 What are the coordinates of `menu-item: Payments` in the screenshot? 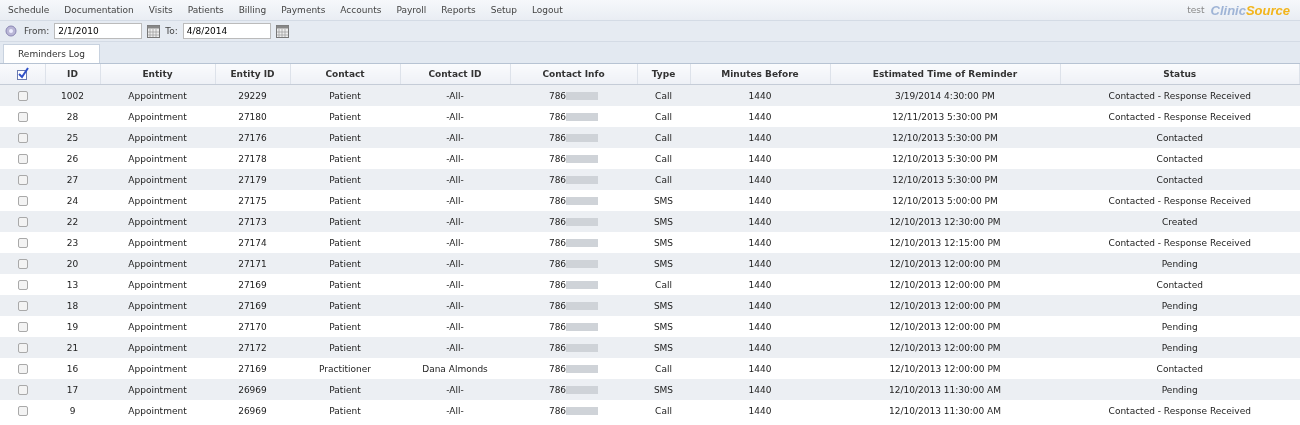 It's located at (303, 10).